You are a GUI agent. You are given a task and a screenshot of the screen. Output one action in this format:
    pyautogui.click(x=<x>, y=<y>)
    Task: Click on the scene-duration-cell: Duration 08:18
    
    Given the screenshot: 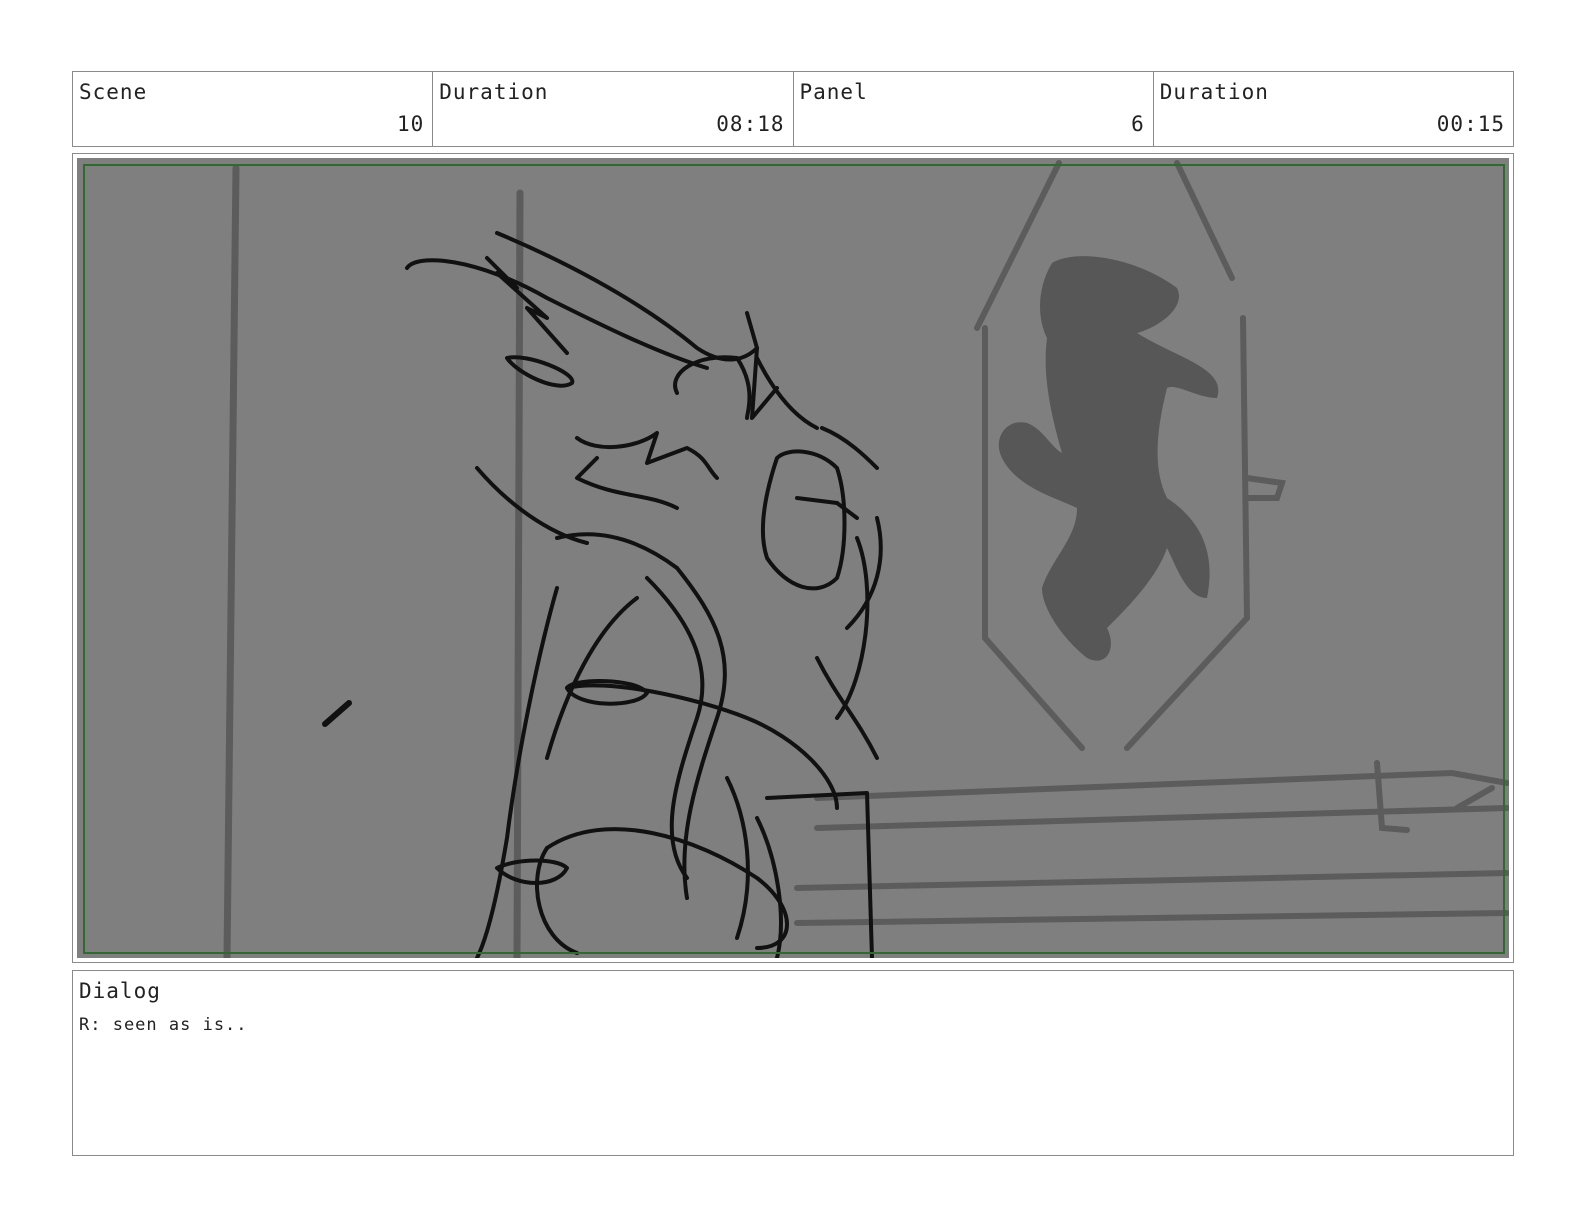 What is the action you would take?
    pyautogui.click(x=613, y=109)
    